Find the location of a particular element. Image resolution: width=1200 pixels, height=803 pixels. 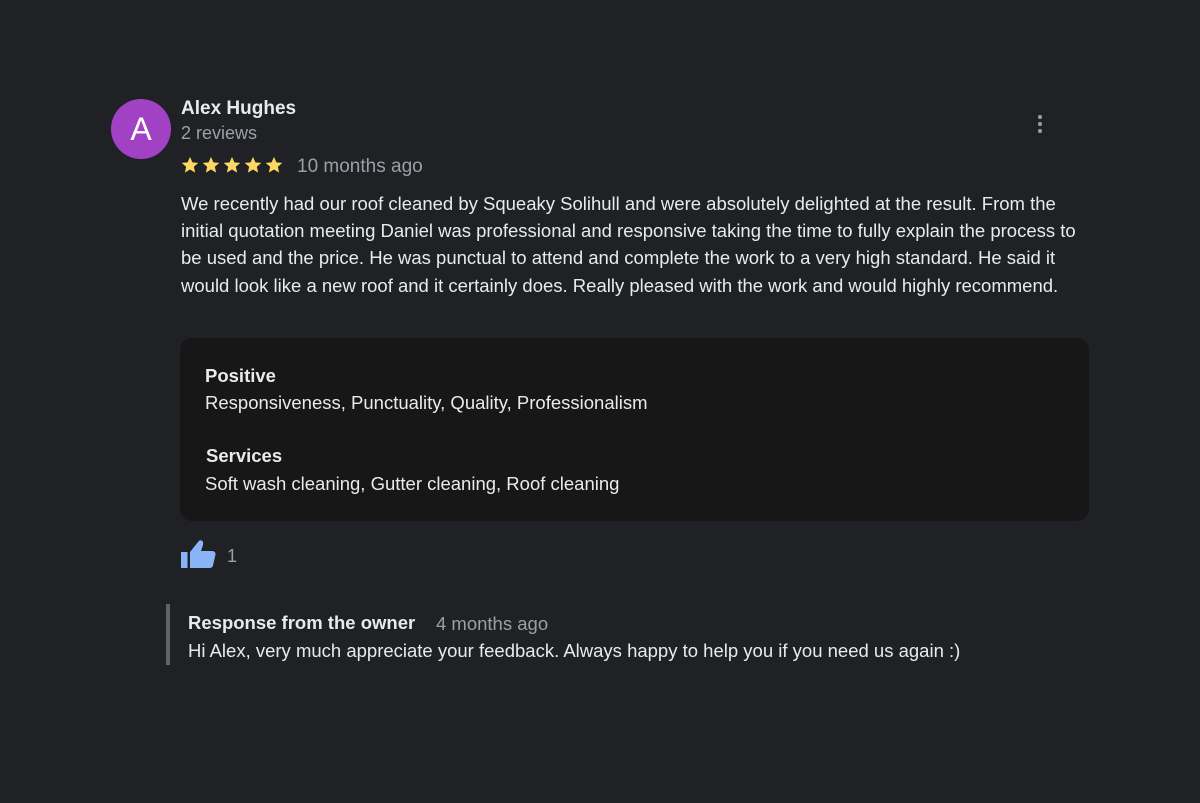

owner-response-date: 4 months ago is located at coordinates (492, 623).